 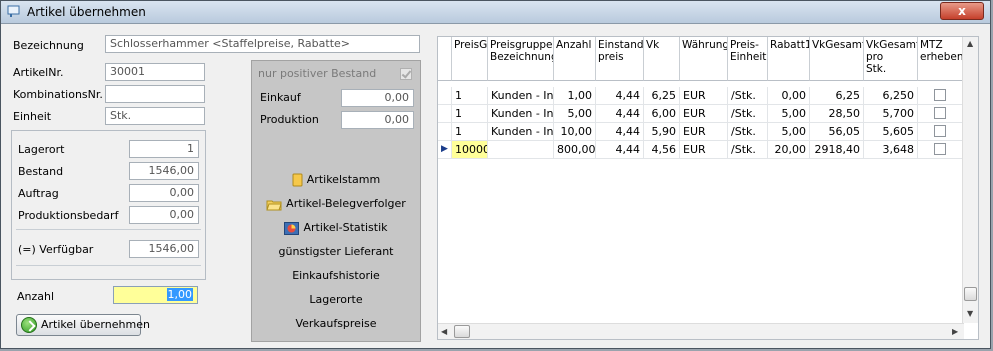 I want to click on auftrag-label: Auftrag, so click(x=38, y=193).